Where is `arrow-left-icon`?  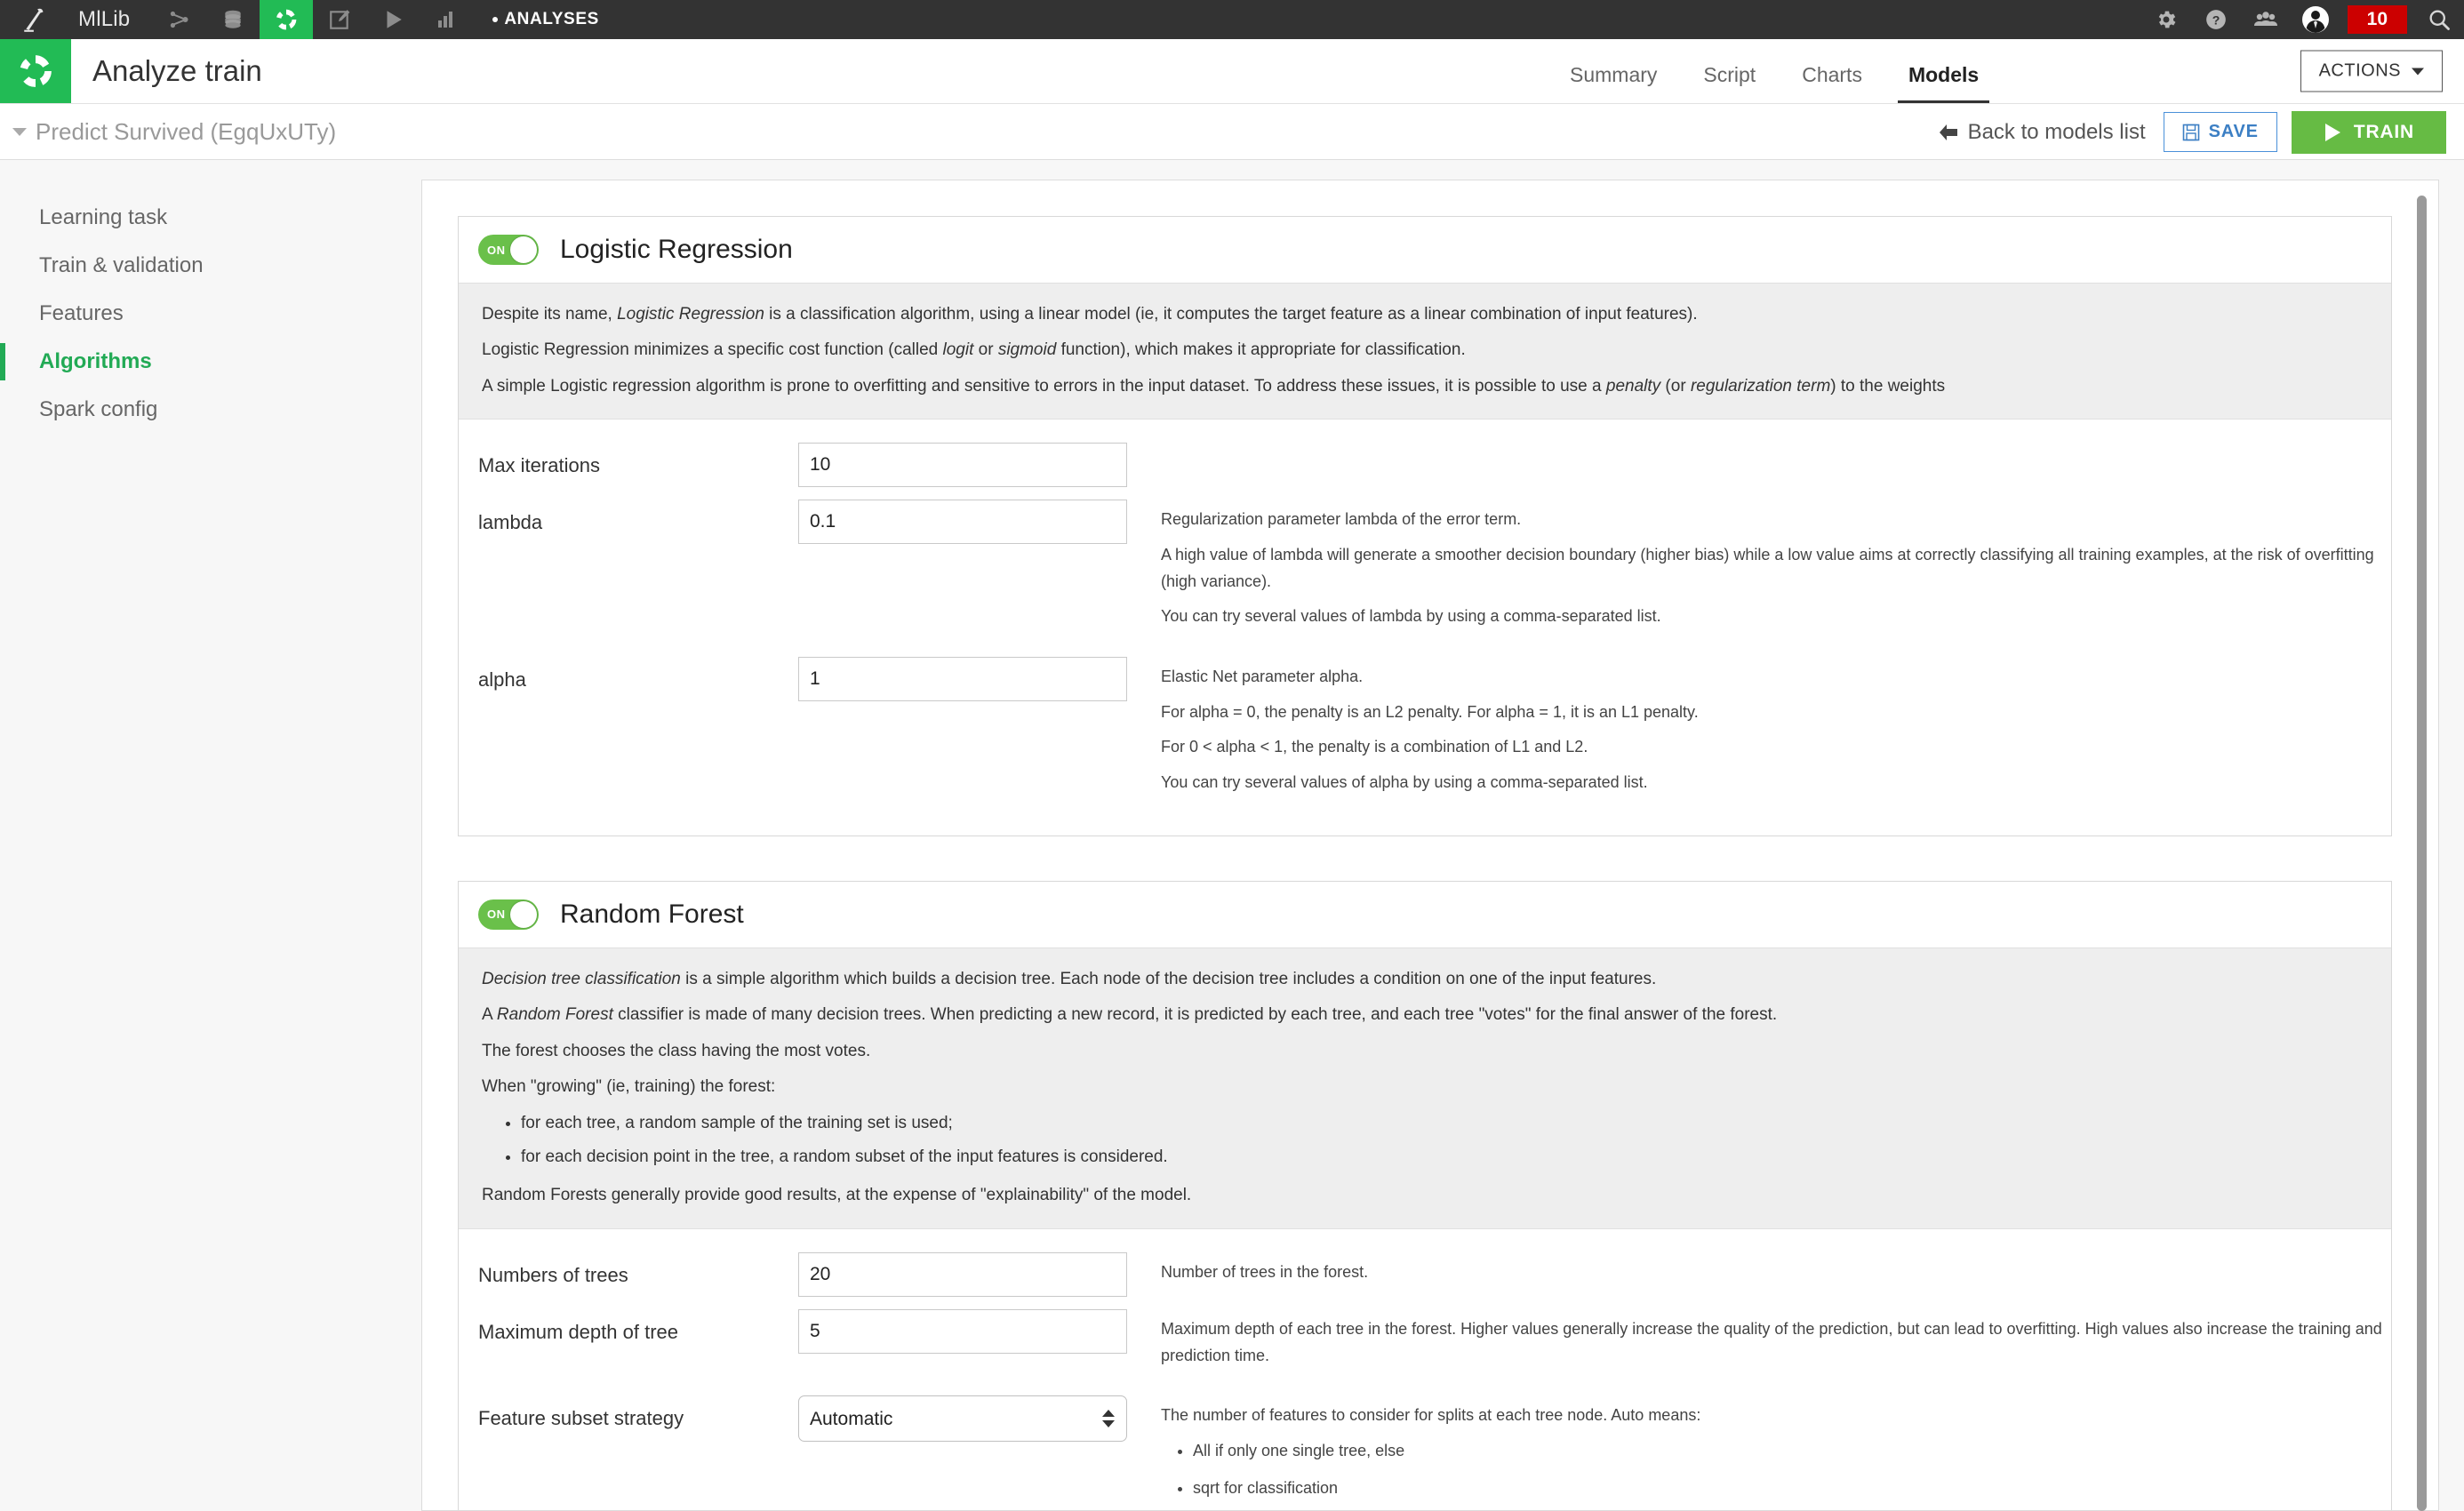
arrow-left-icon is located at coordinates (1948, 132).